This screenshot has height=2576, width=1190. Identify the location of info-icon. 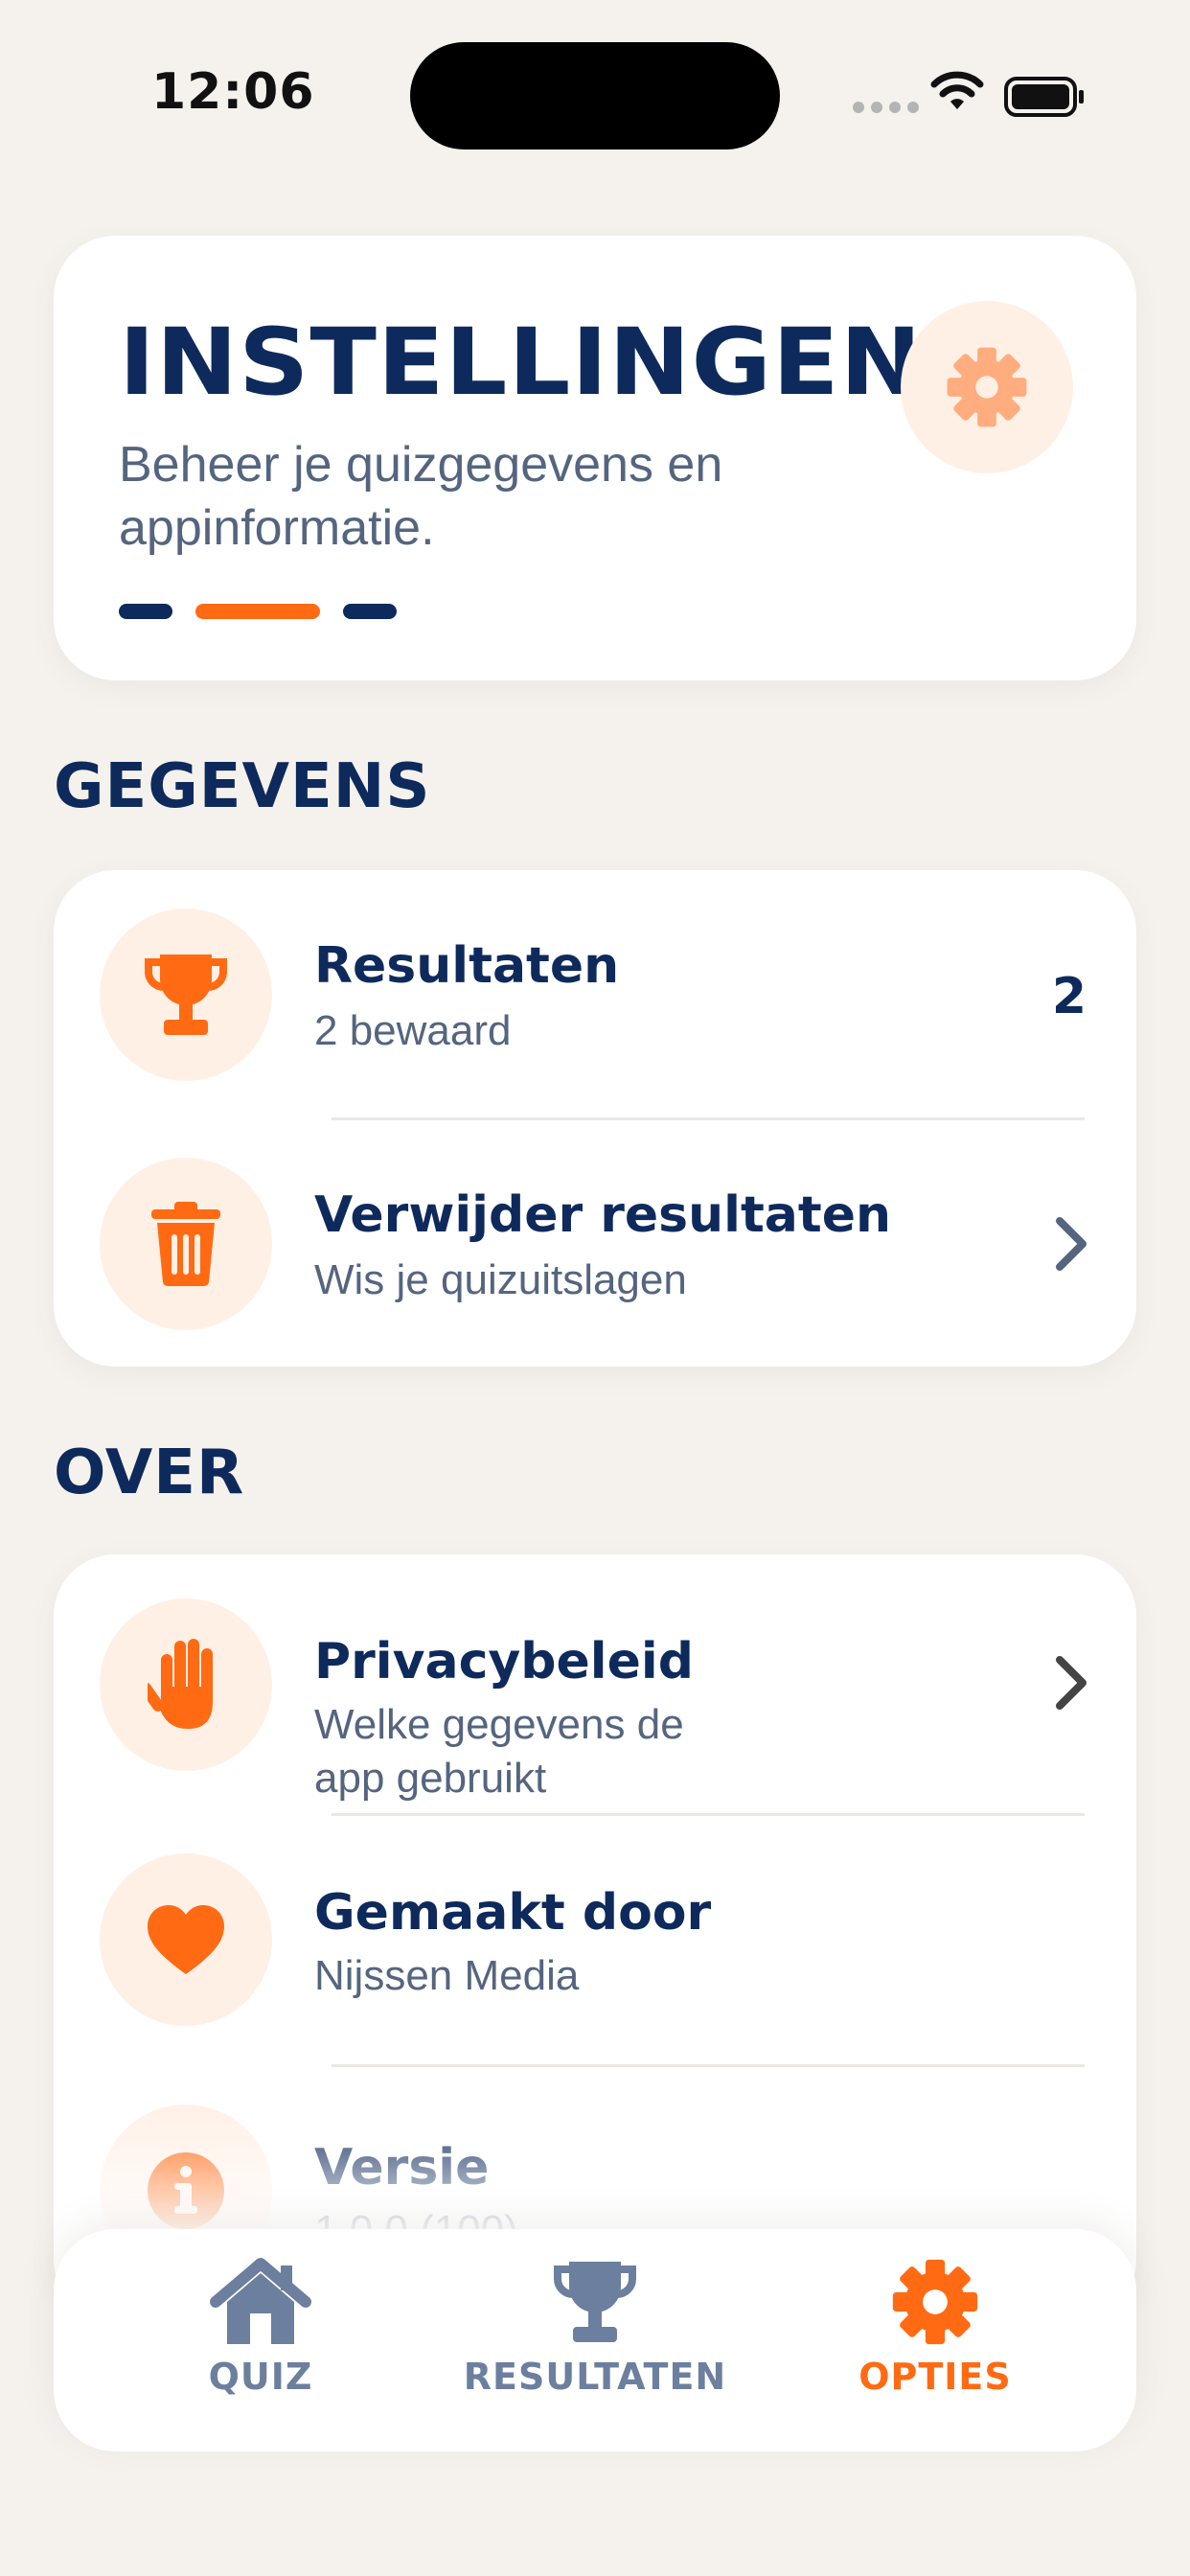
(186, 2190).